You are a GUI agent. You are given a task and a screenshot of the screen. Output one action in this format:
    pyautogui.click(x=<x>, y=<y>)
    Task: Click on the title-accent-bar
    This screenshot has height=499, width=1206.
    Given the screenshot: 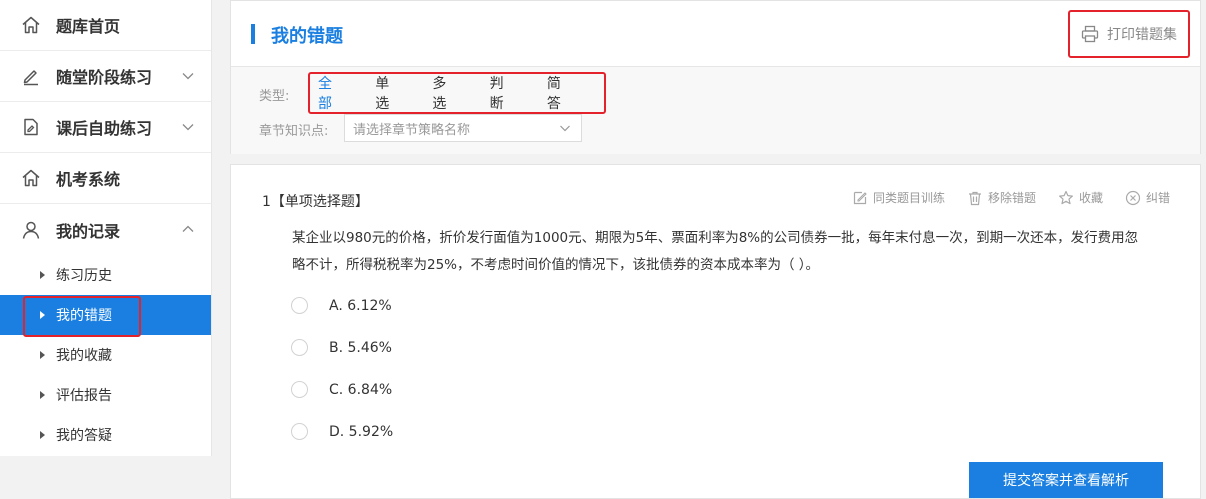 What is the action you would take?
    pyautogui.click(x=253, y=34)
    